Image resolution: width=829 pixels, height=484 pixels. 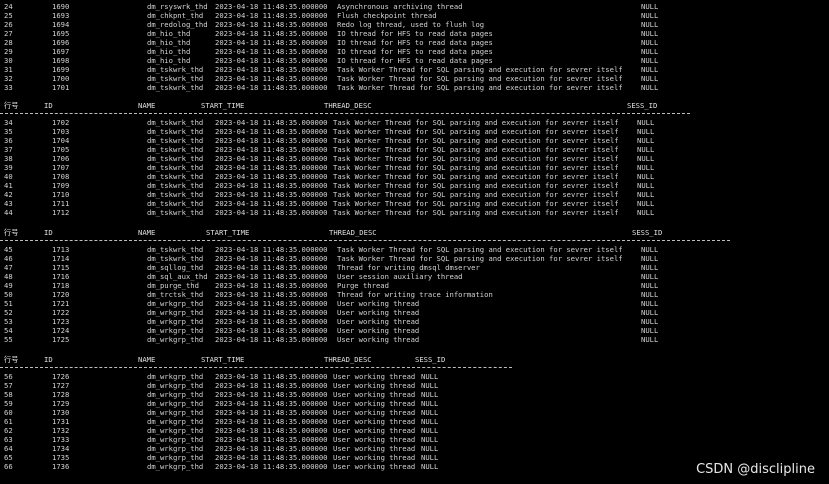 I want to click on thread-desc: Asynchronous archiving thread, so click(x=400, y=6).